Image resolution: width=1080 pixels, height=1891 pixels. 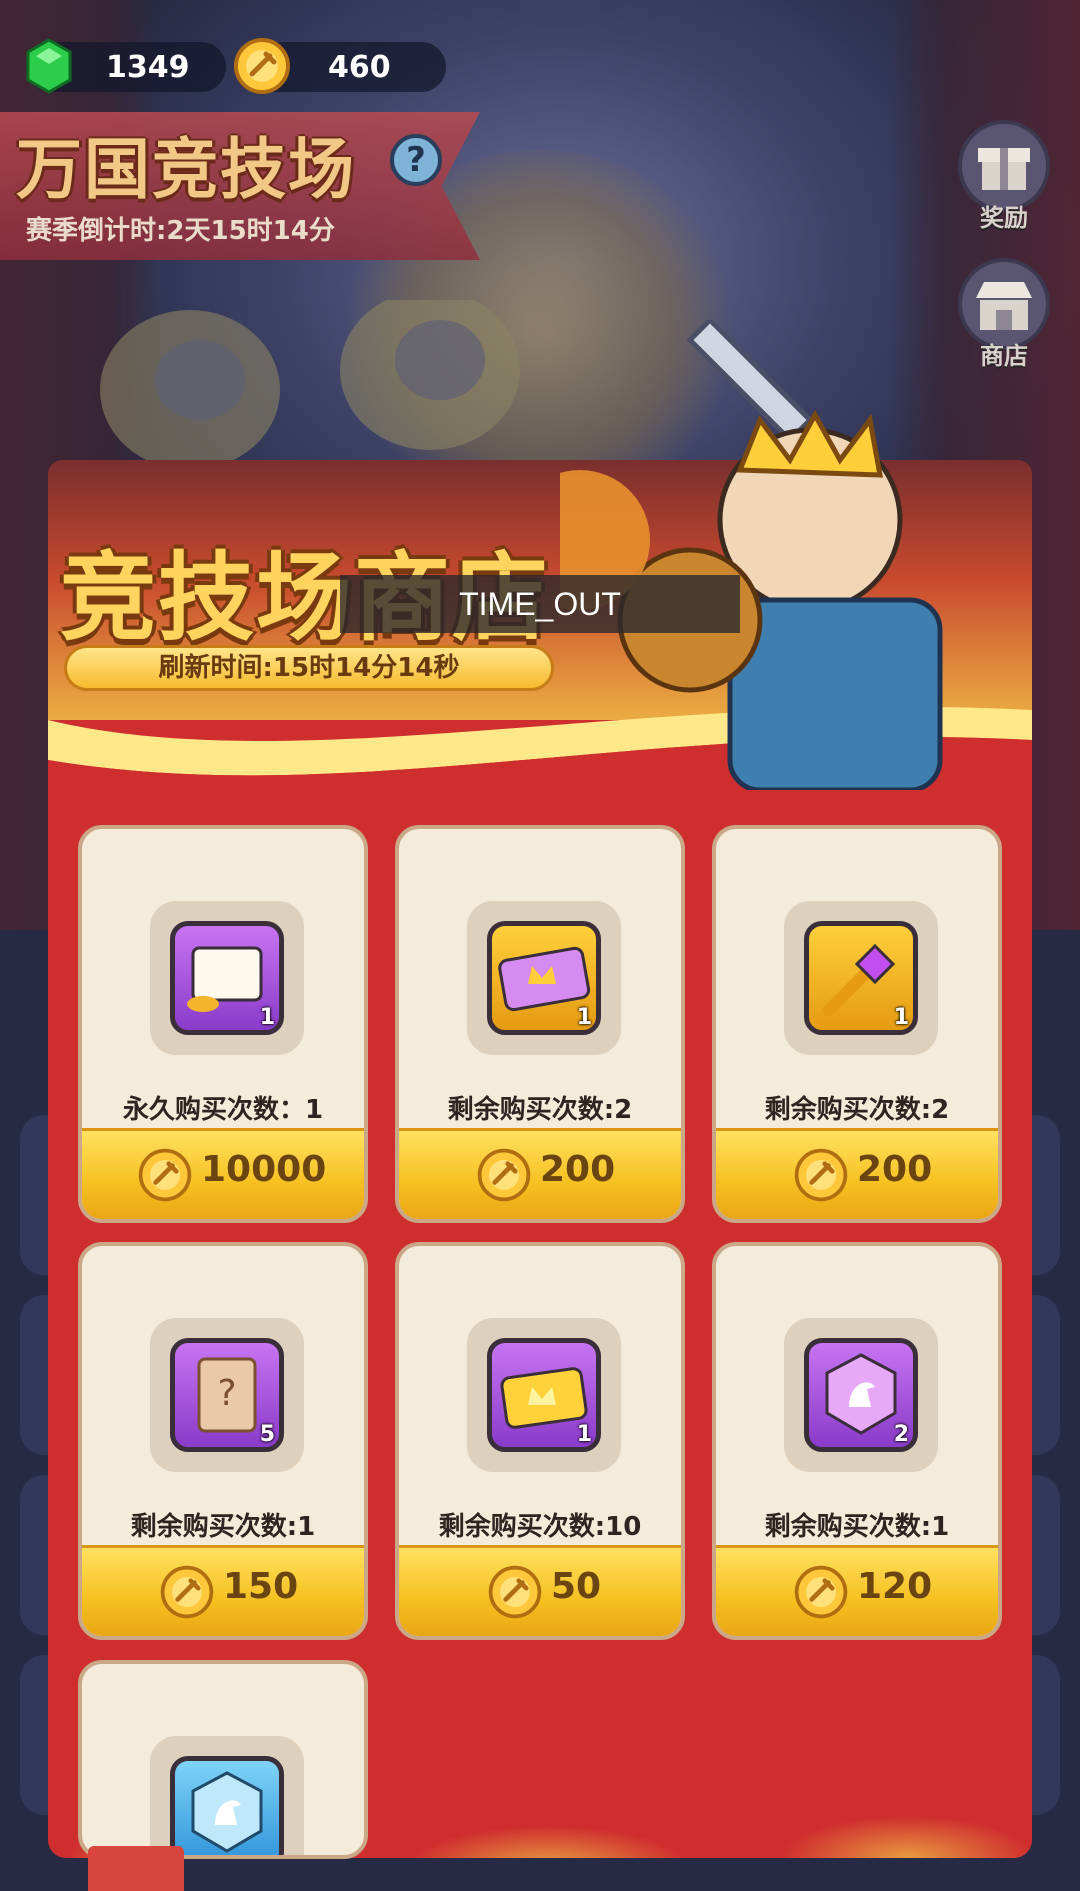 I want to click on horse-badge-icon: 2, so click(x=861, y=1395).